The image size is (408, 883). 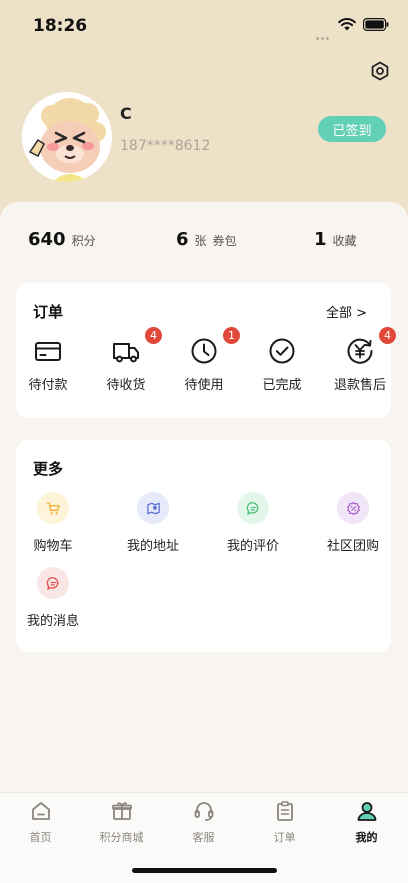 I want to click on tab-home: 首页, so click(x=40, y=822).